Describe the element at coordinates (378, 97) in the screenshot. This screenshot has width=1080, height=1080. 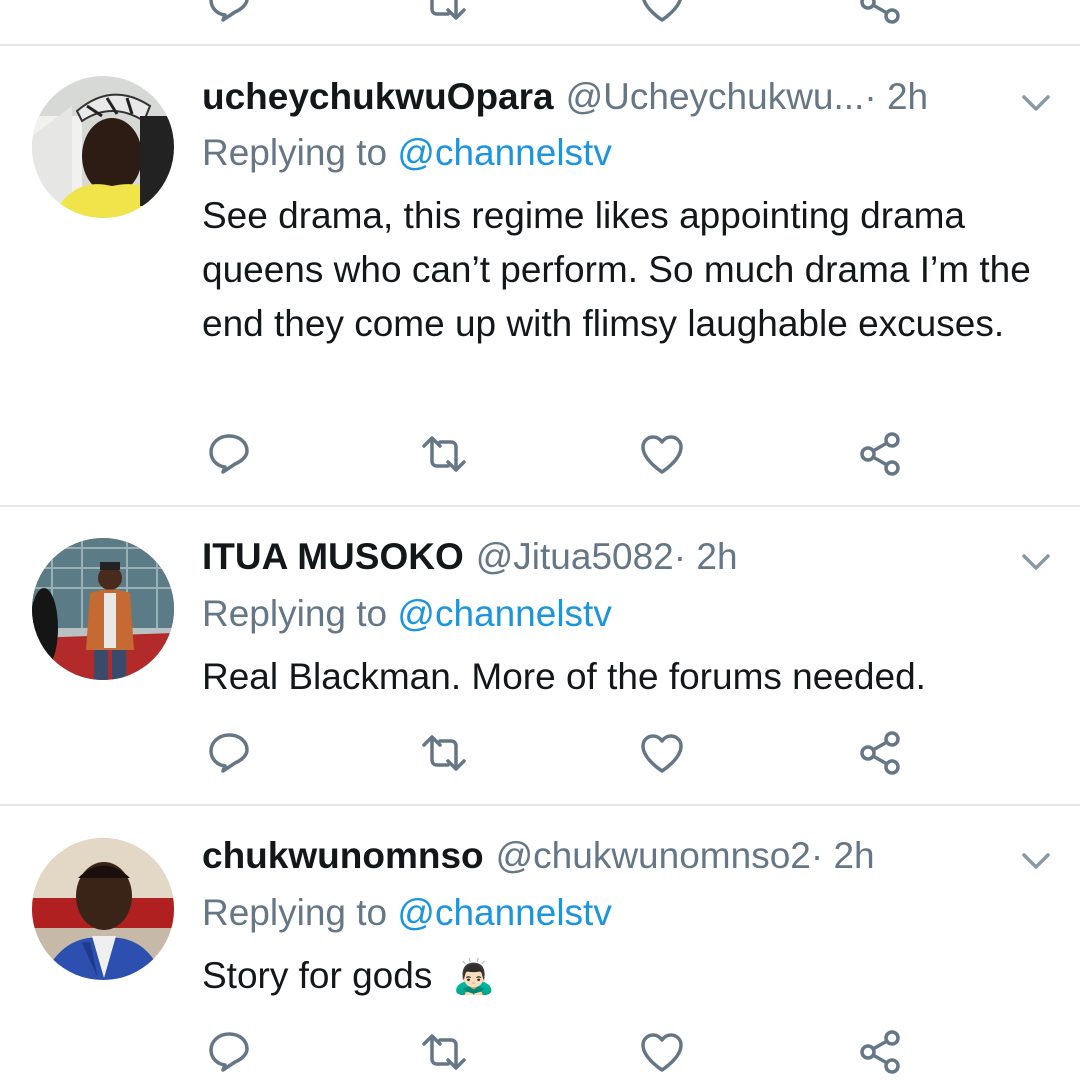
I see `display-name: ucheychukwuOpara` at that location.